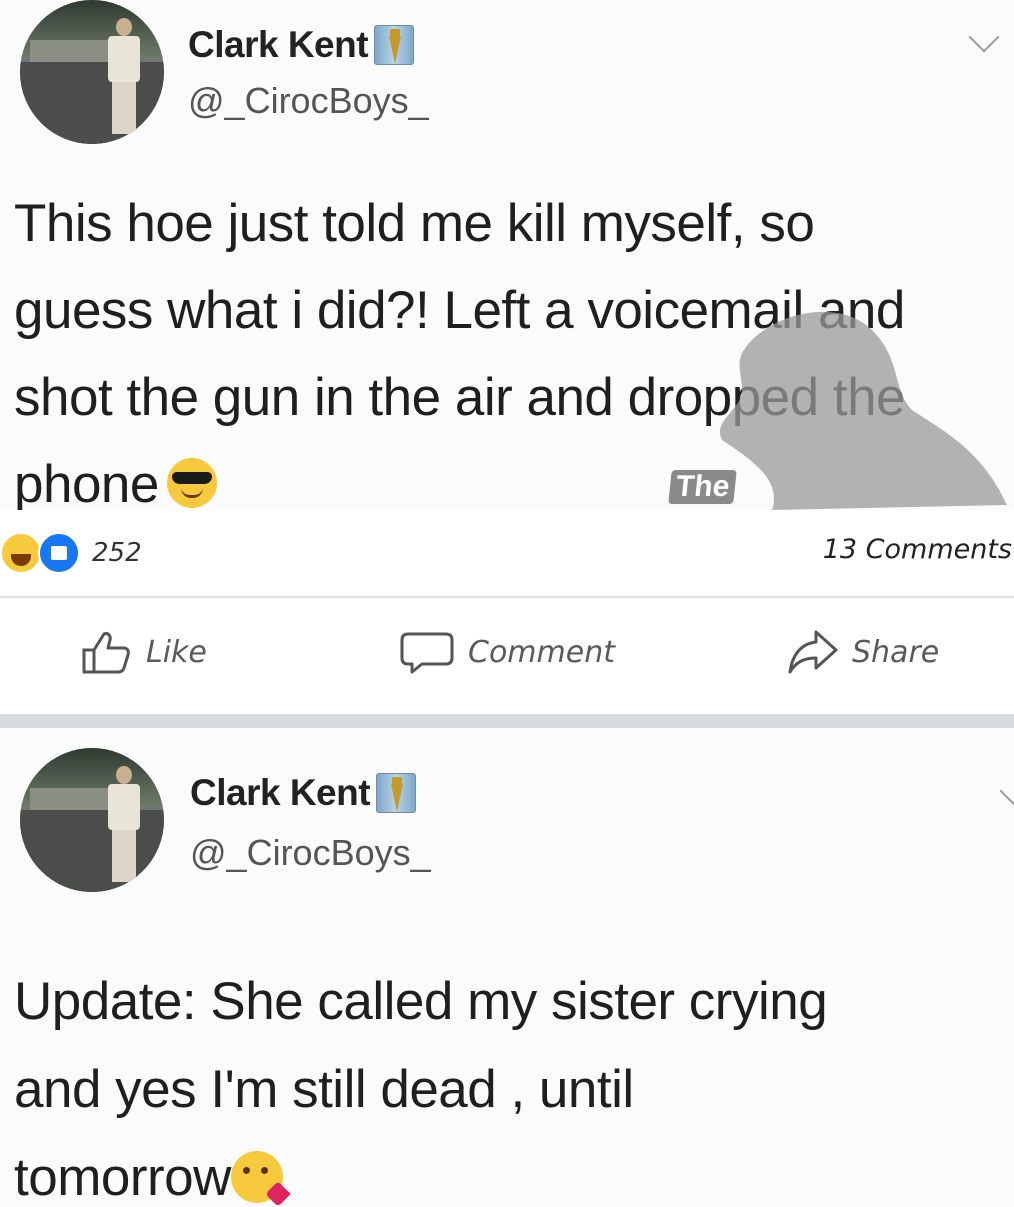 Image resolution: width=1014 pixels, height=1207 pixels. I want to click on like-icon, so click(106, 653).